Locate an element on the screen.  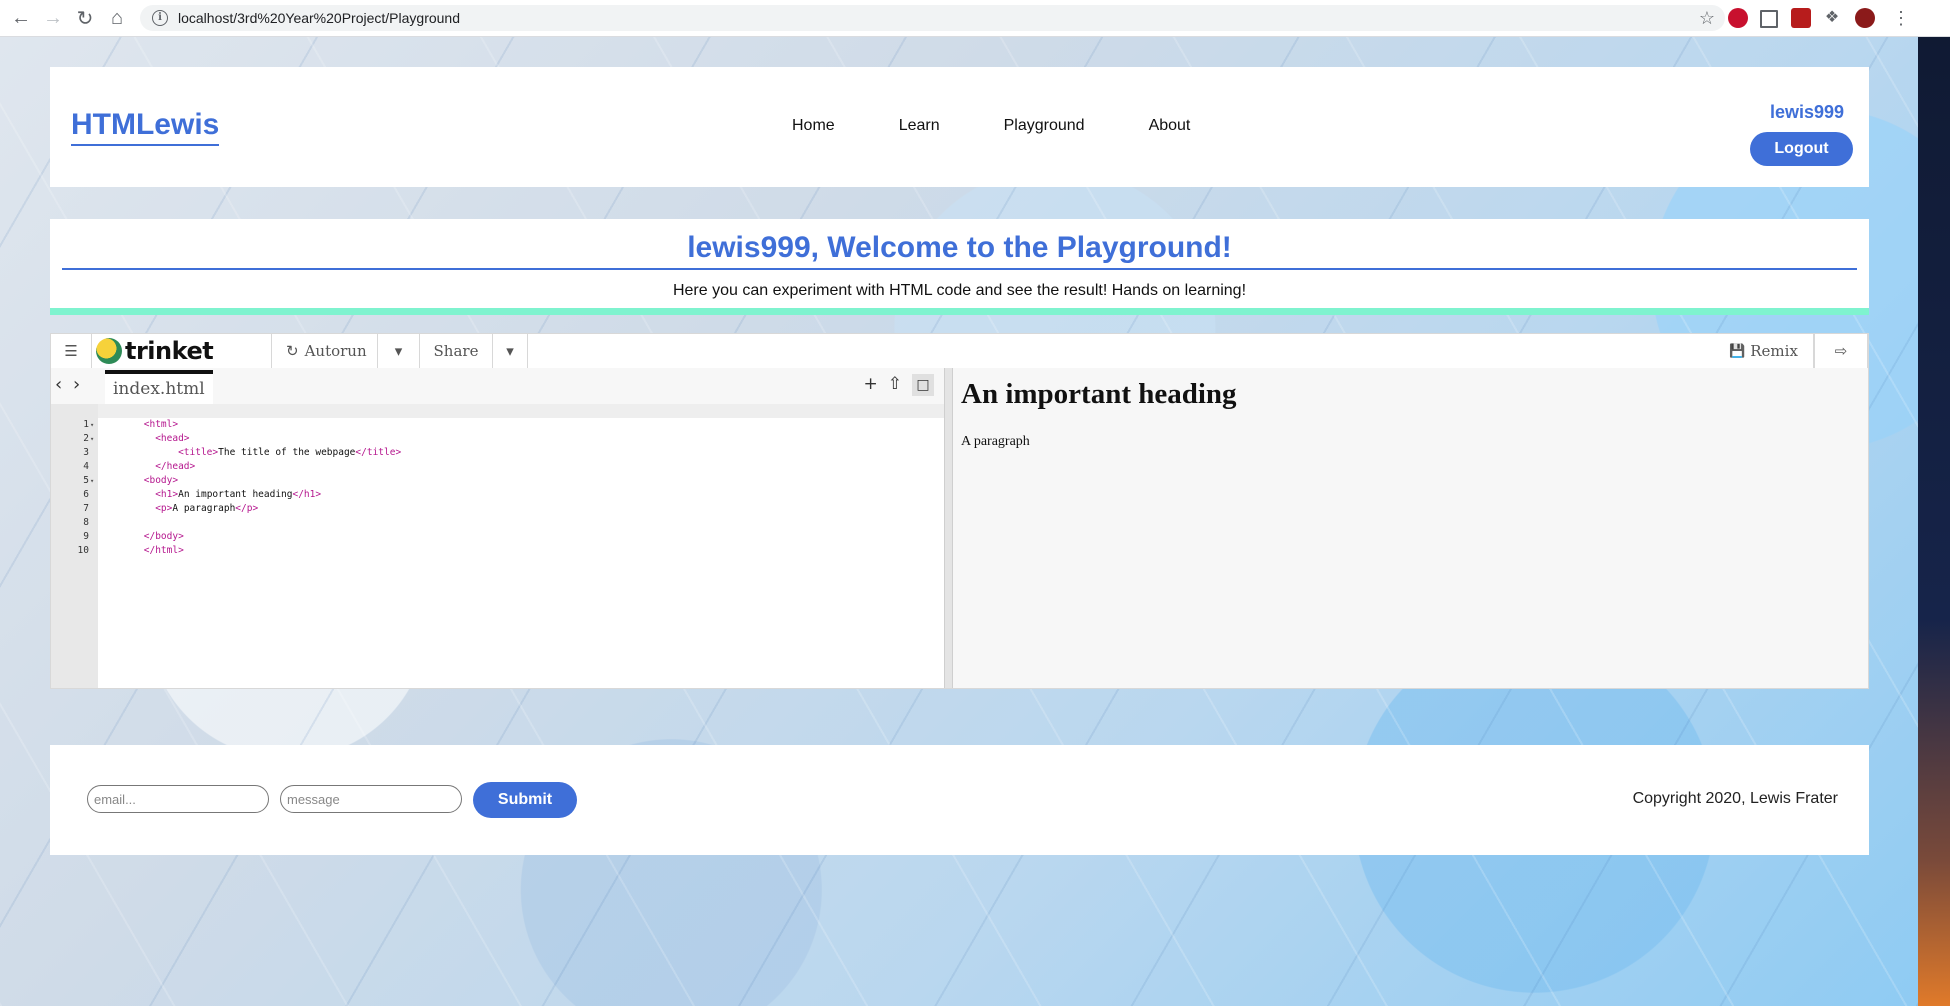
autorun-label: Autorun is located at coordinates (335, 351).